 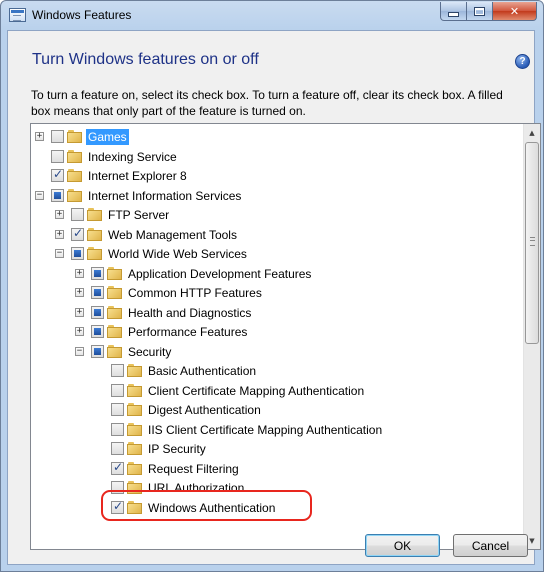 What do you see at coordinates (276, 352) in the screenshot?
I see `feature-row: − Security` at bounding box center [276, 352].